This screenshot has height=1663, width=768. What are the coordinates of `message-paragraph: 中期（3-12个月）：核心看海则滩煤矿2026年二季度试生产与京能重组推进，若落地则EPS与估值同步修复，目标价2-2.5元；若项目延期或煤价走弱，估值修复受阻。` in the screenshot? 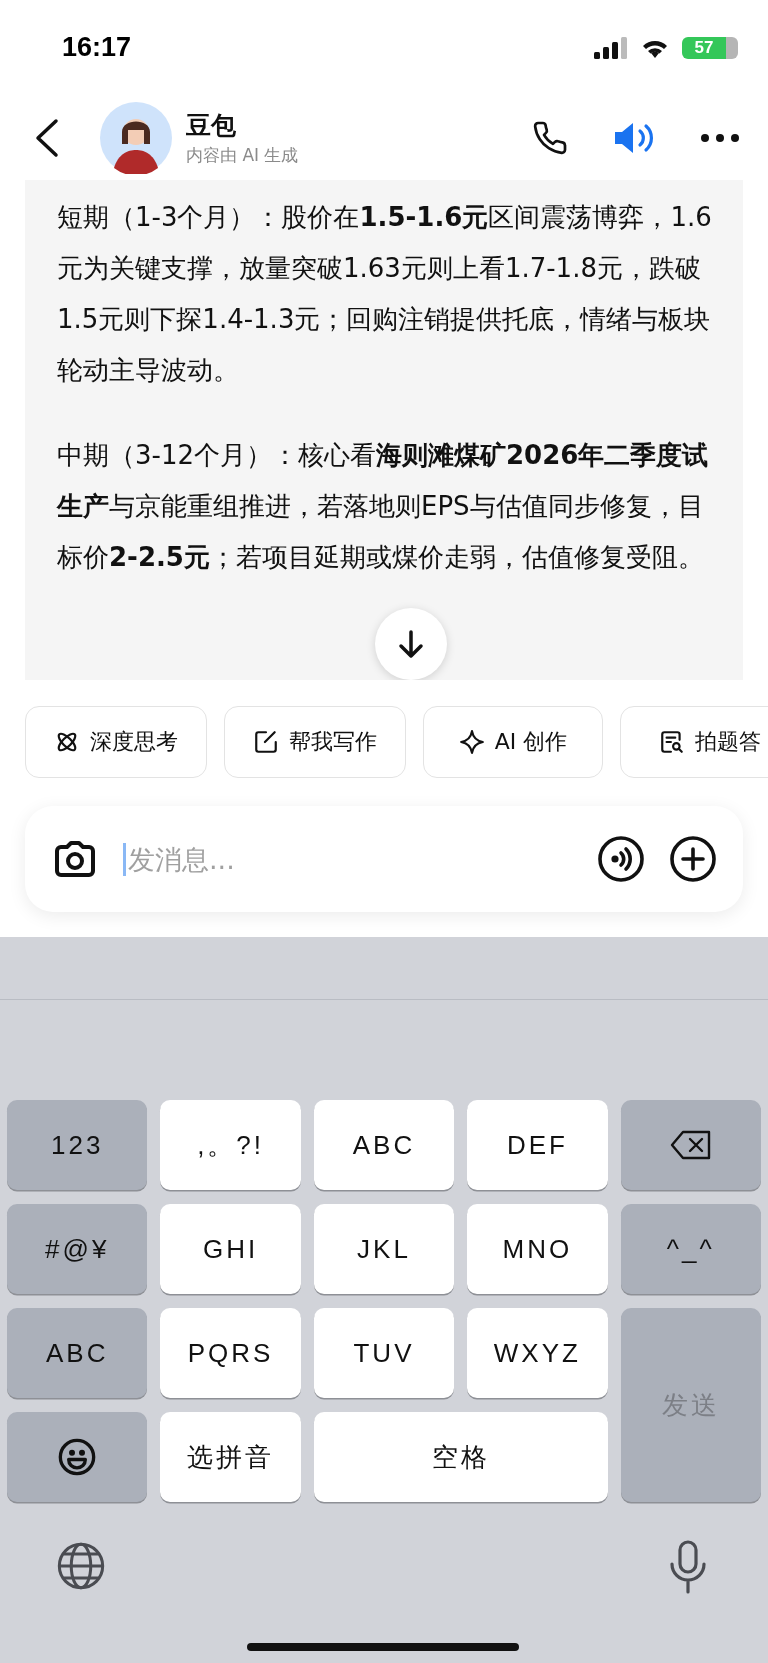 It's located at (383, 506).